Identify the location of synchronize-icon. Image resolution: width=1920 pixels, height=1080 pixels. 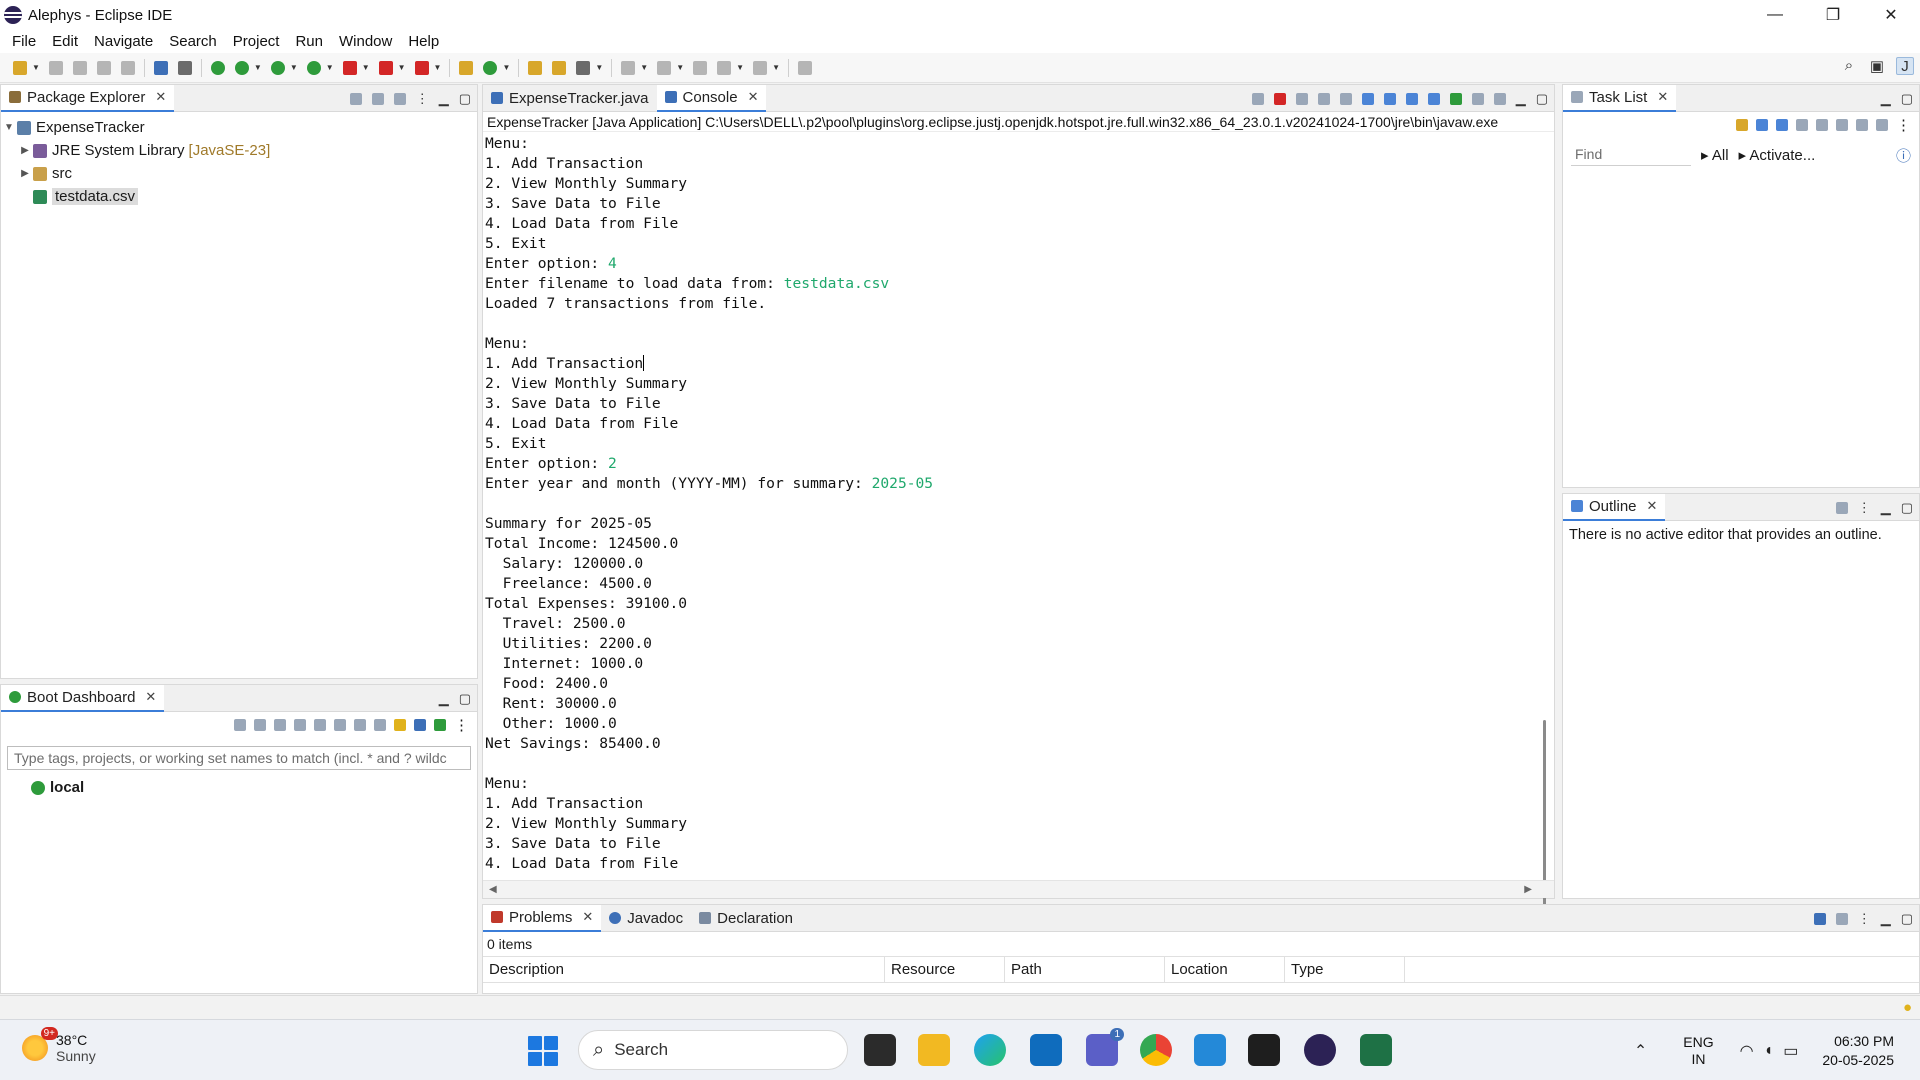
(1842, 125).